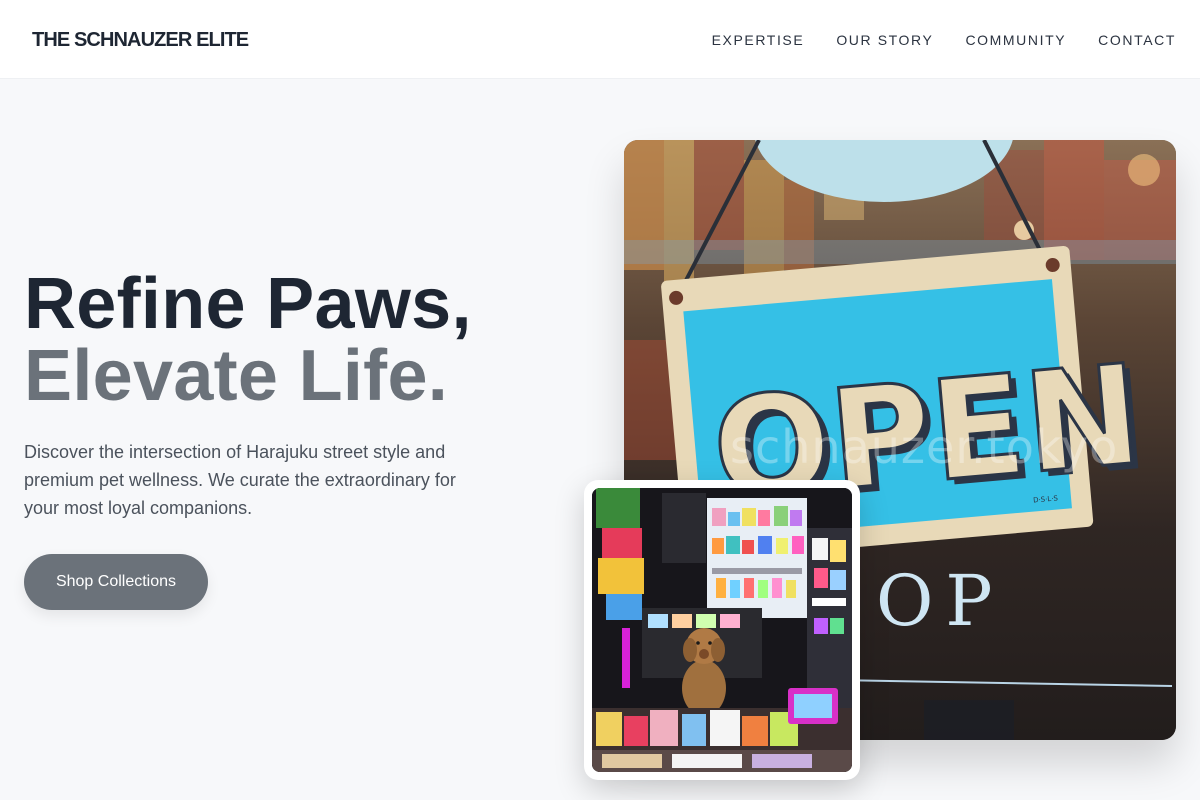 This screenshot has width=1200, height=800. What do you see at coordinates (884, 40) in the screenshot?
I see `nav-our-story: OUR STORY` at bounding box center [884, 40].